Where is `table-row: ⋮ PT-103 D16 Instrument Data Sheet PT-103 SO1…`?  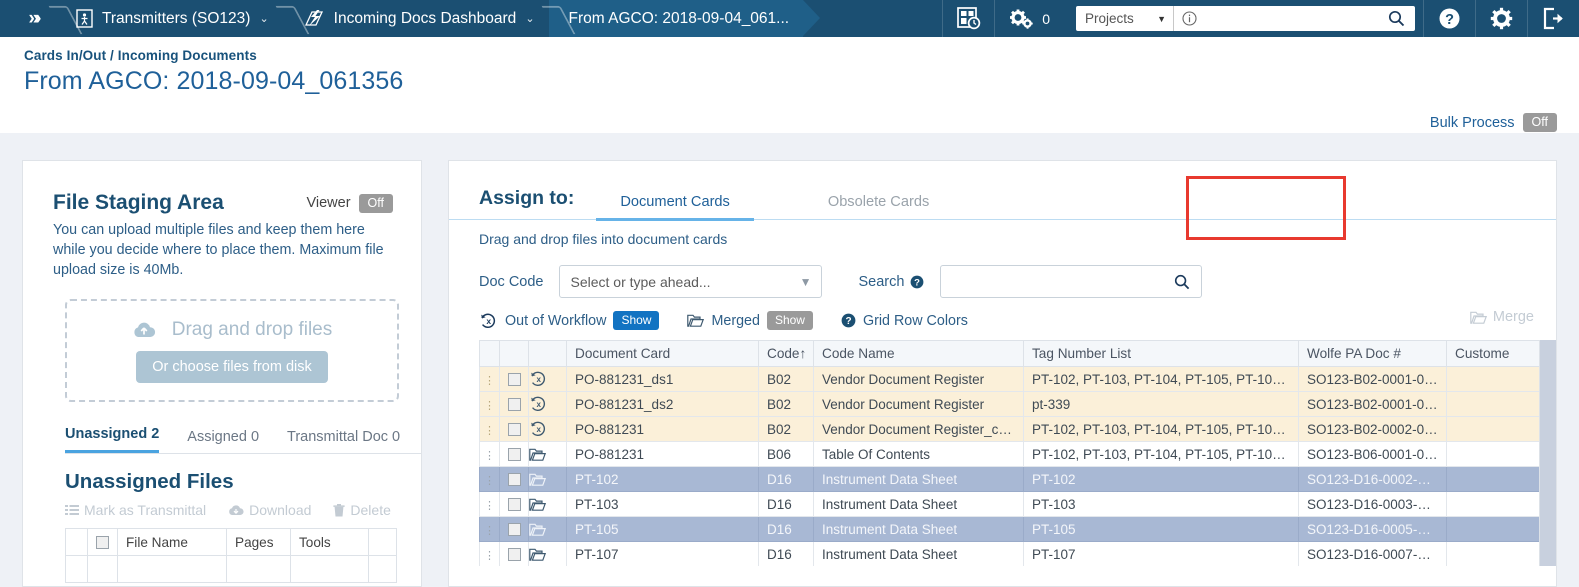
table-row: ⋮ PT-103 D16 Instrument Data Sheet PT-103 SO1… is located at coordinates (1010, 504).